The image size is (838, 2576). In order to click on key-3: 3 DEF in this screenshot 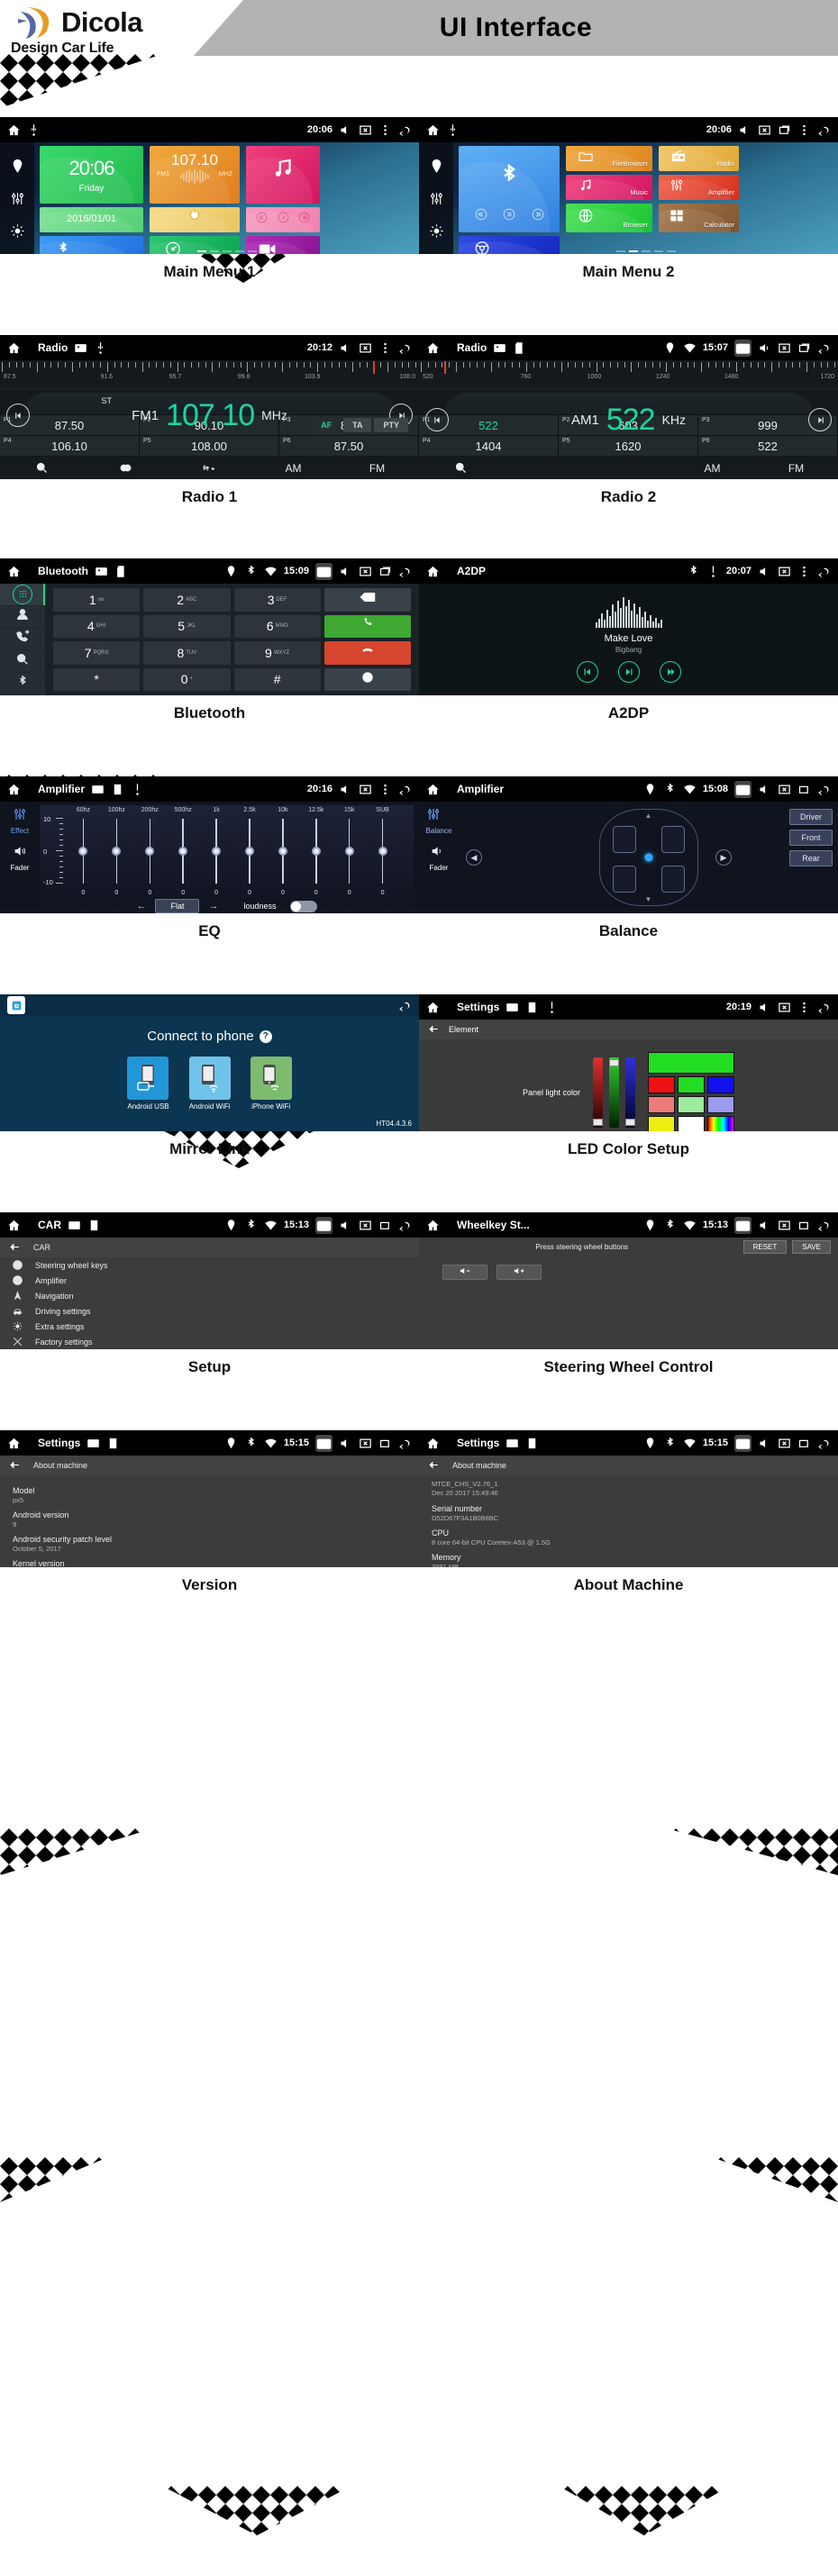, I will do `click(277, 600)`.